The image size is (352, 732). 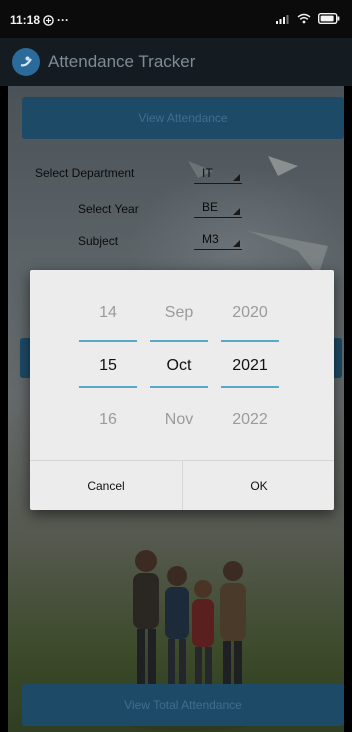 What do you see at coordinates (329, 18) in the screenshot?
I see `battery-icon` at bounding box center [329, 18].